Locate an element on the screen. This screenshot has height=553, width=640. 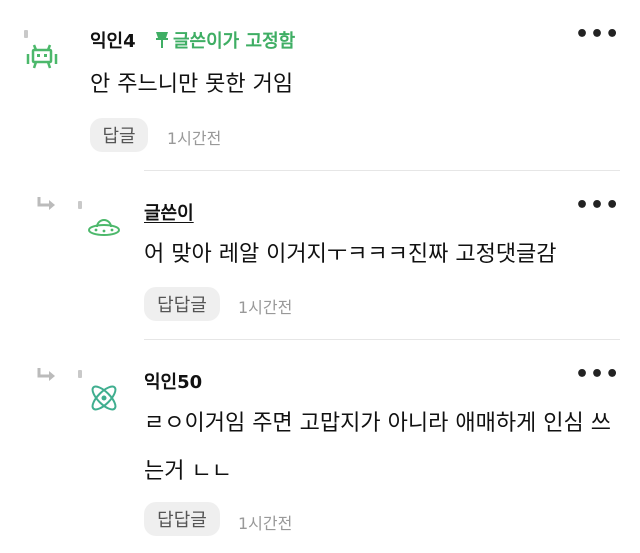
atom-icon is located at coordinates (104, 398).